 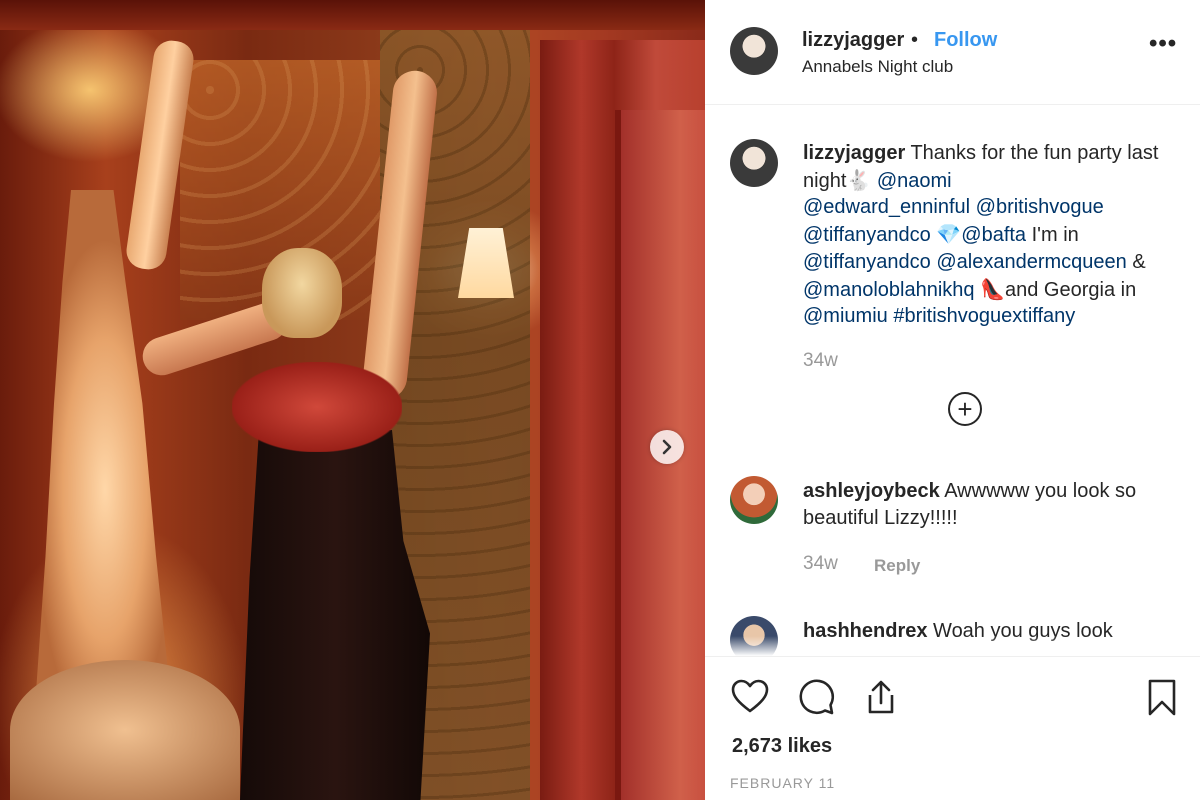 What do you see at coordinates (302, 293) in the screenshot?
I see `photo-woman-head` at bounding box center [302, 293].